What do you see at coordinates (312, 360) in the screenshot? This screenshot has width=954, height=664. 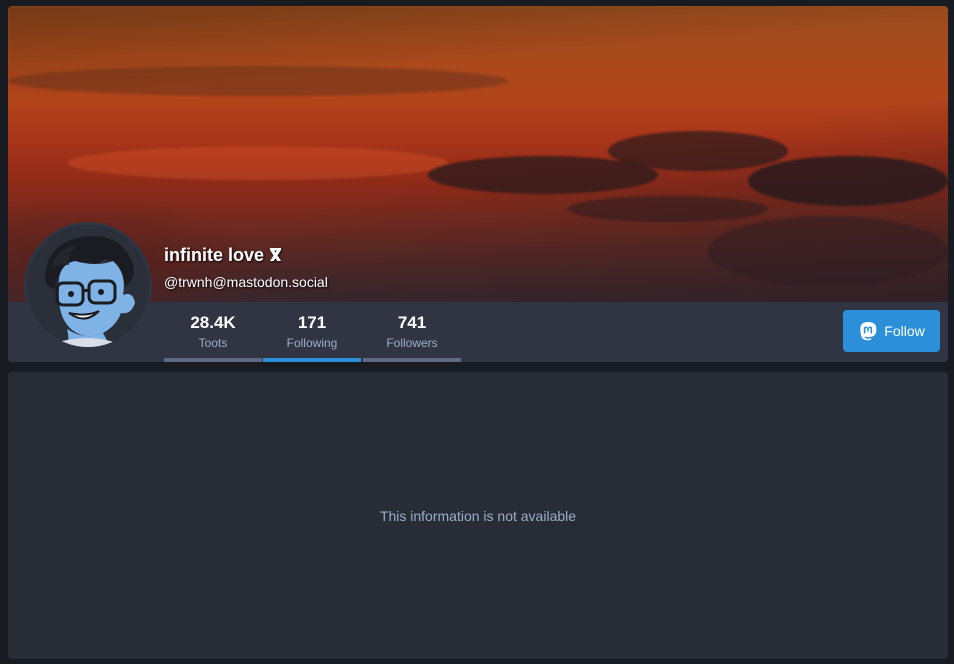 I see `stat-following-underline` at bounding box center [312, 360].